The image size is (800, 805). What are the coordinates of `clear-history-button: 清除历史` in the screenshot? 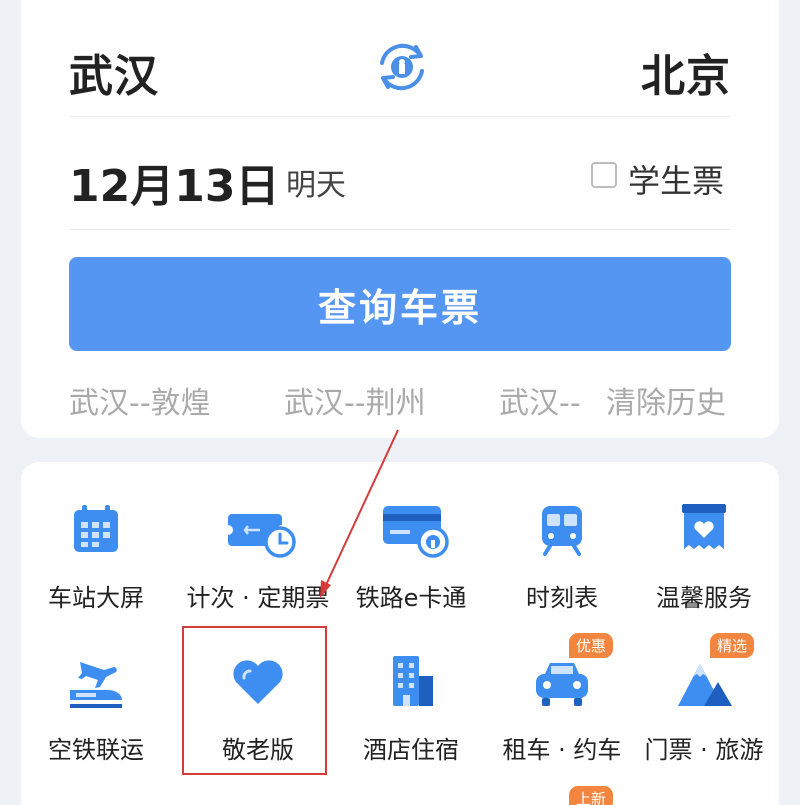 It's located at (665, 400).